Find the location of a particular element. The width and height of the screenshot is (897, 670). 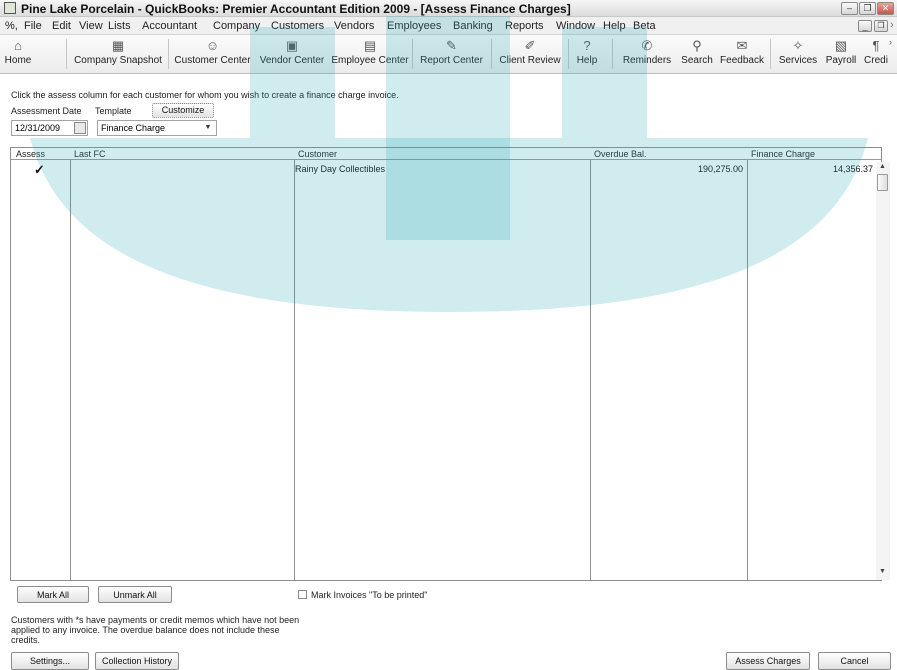

mark-invoices-label: Mark Invoices "To be printed" is located at coordinates (369, 595).